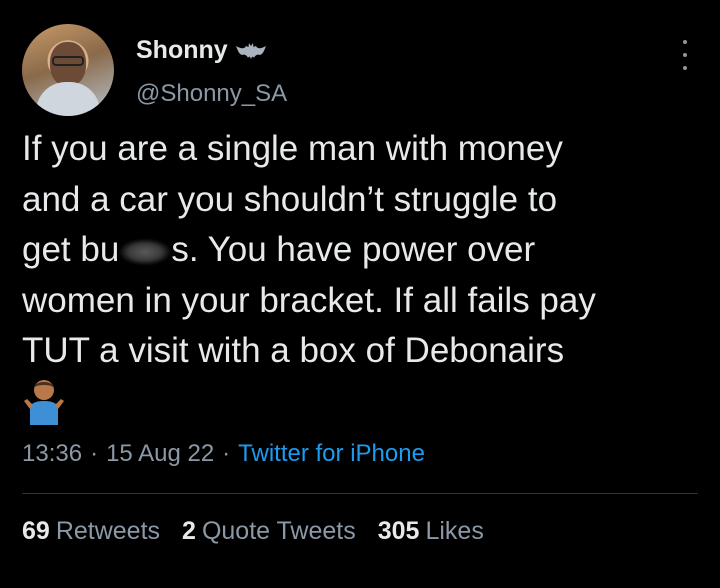  What do you see at coordinates (353, 249) in the screenshot?
I see `tweet-fragment: s. You have power over` at bounding box center [353, 249].